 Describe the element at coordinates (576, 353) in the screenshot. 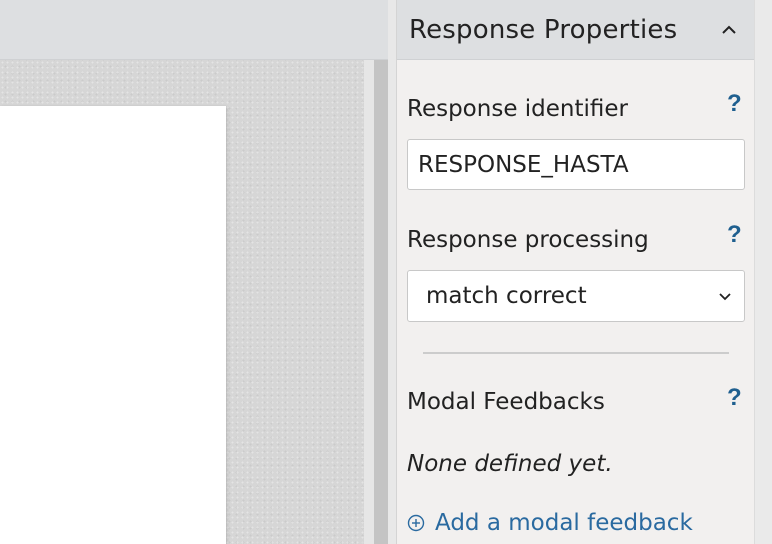

I see `section-divider` at that location.